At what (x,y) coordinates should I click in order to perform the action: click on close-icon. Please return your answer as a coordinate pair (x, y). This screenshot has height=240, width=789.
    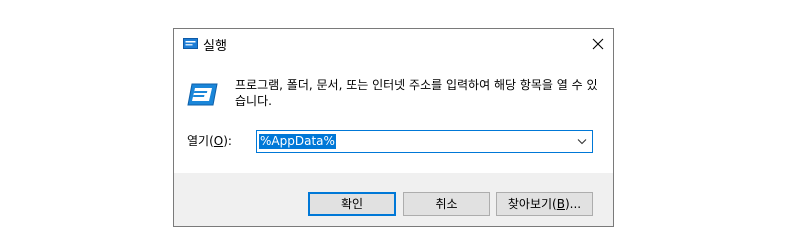
    Looking at the image, I should click on (598, 44).